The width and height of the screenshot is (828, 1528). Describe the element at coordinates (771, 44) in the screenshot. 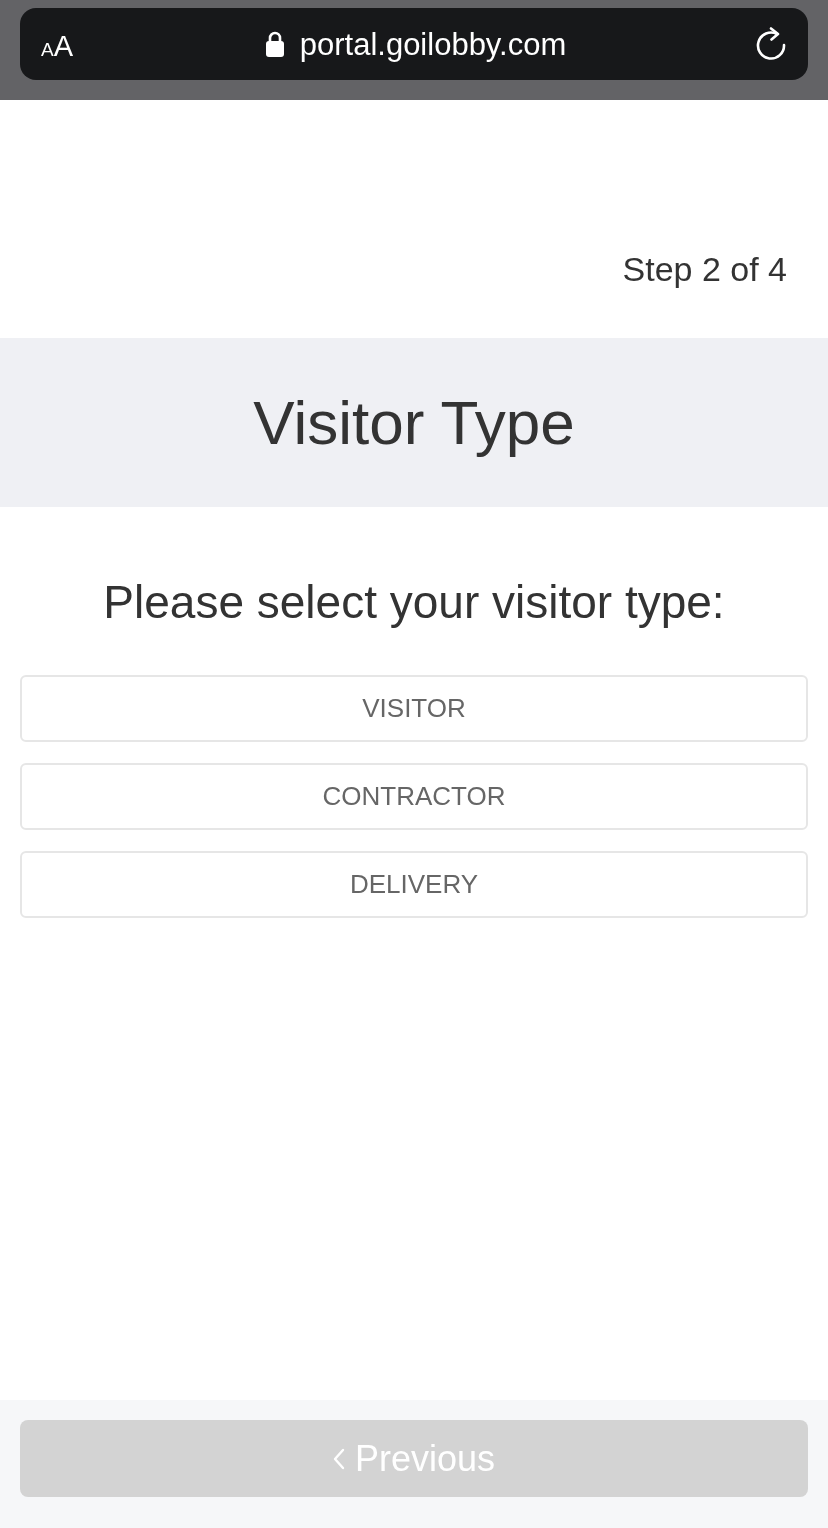

I see `reload-icon` at that location.